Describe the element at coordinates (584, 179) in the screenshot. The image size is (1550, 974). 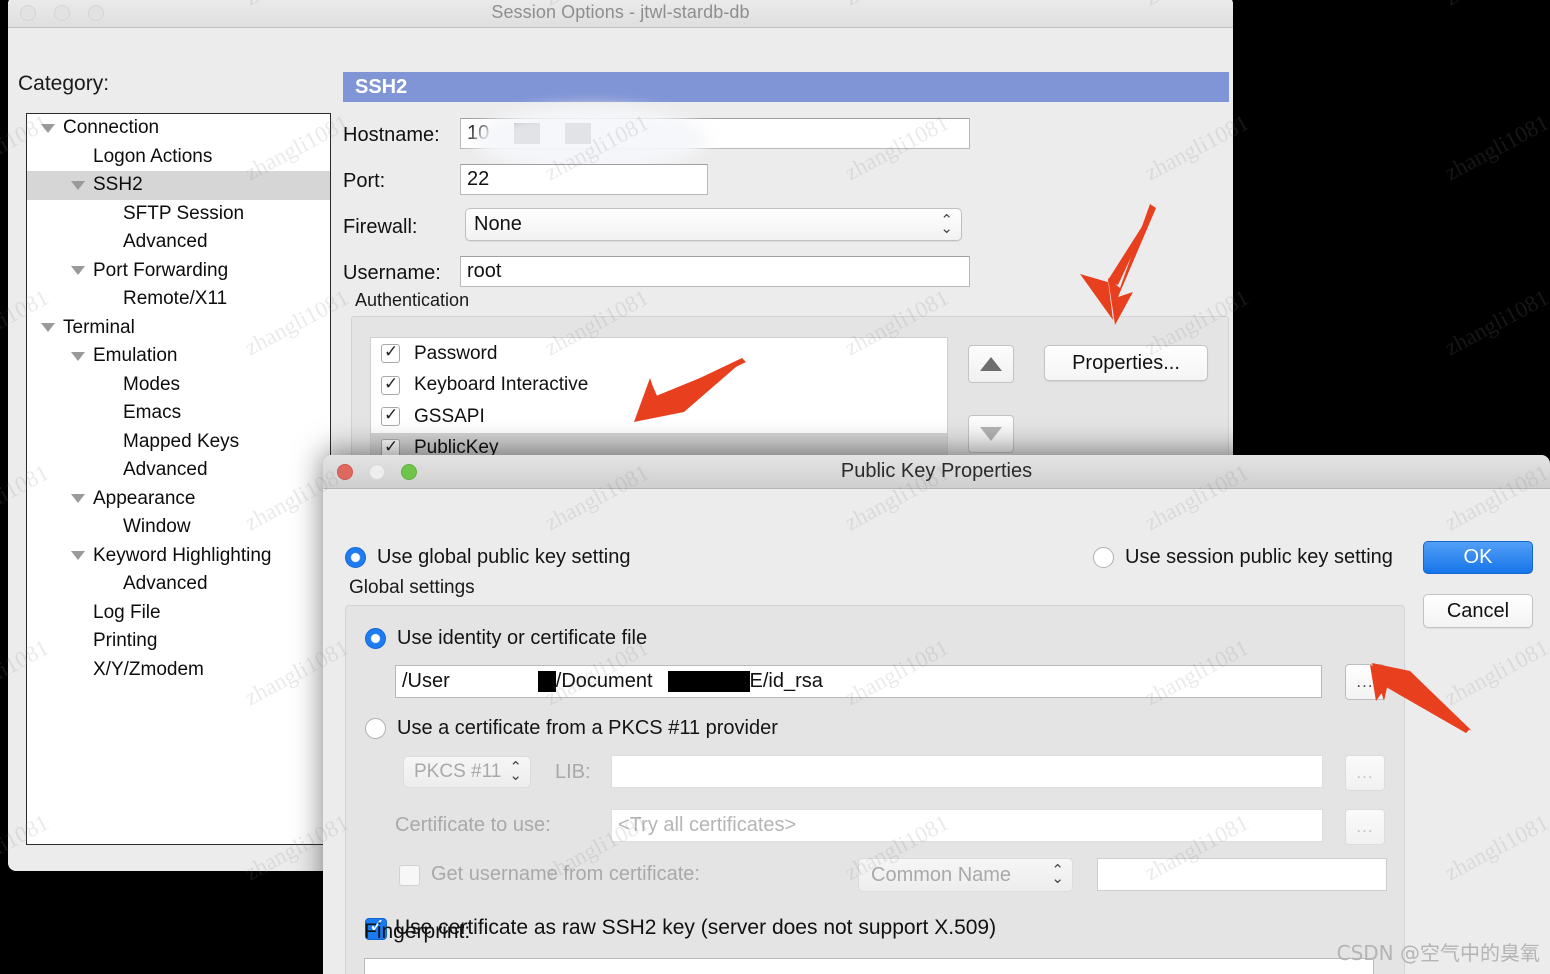
I see `port-input: 22` at that location.